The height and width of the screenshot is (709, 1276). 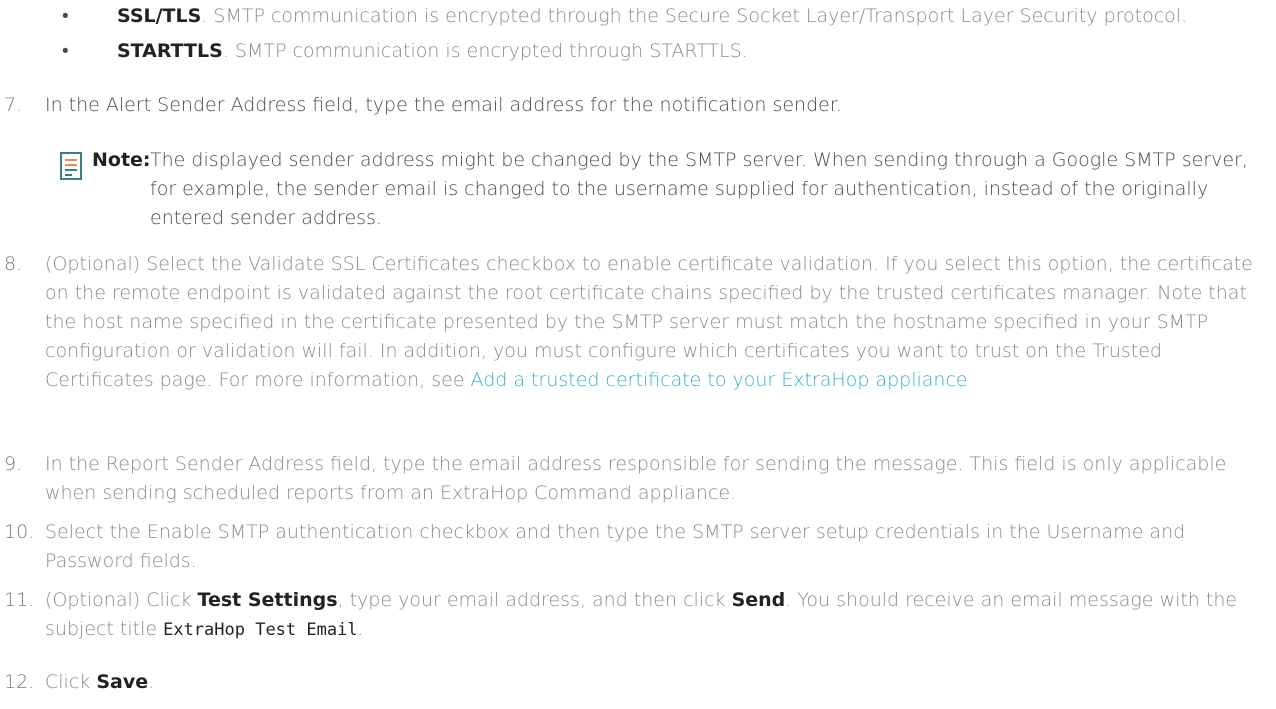 What do you see at coordinates (13, 105) in the screenshot?
I see `step-number: 7.` at bounding box center [13, 105].